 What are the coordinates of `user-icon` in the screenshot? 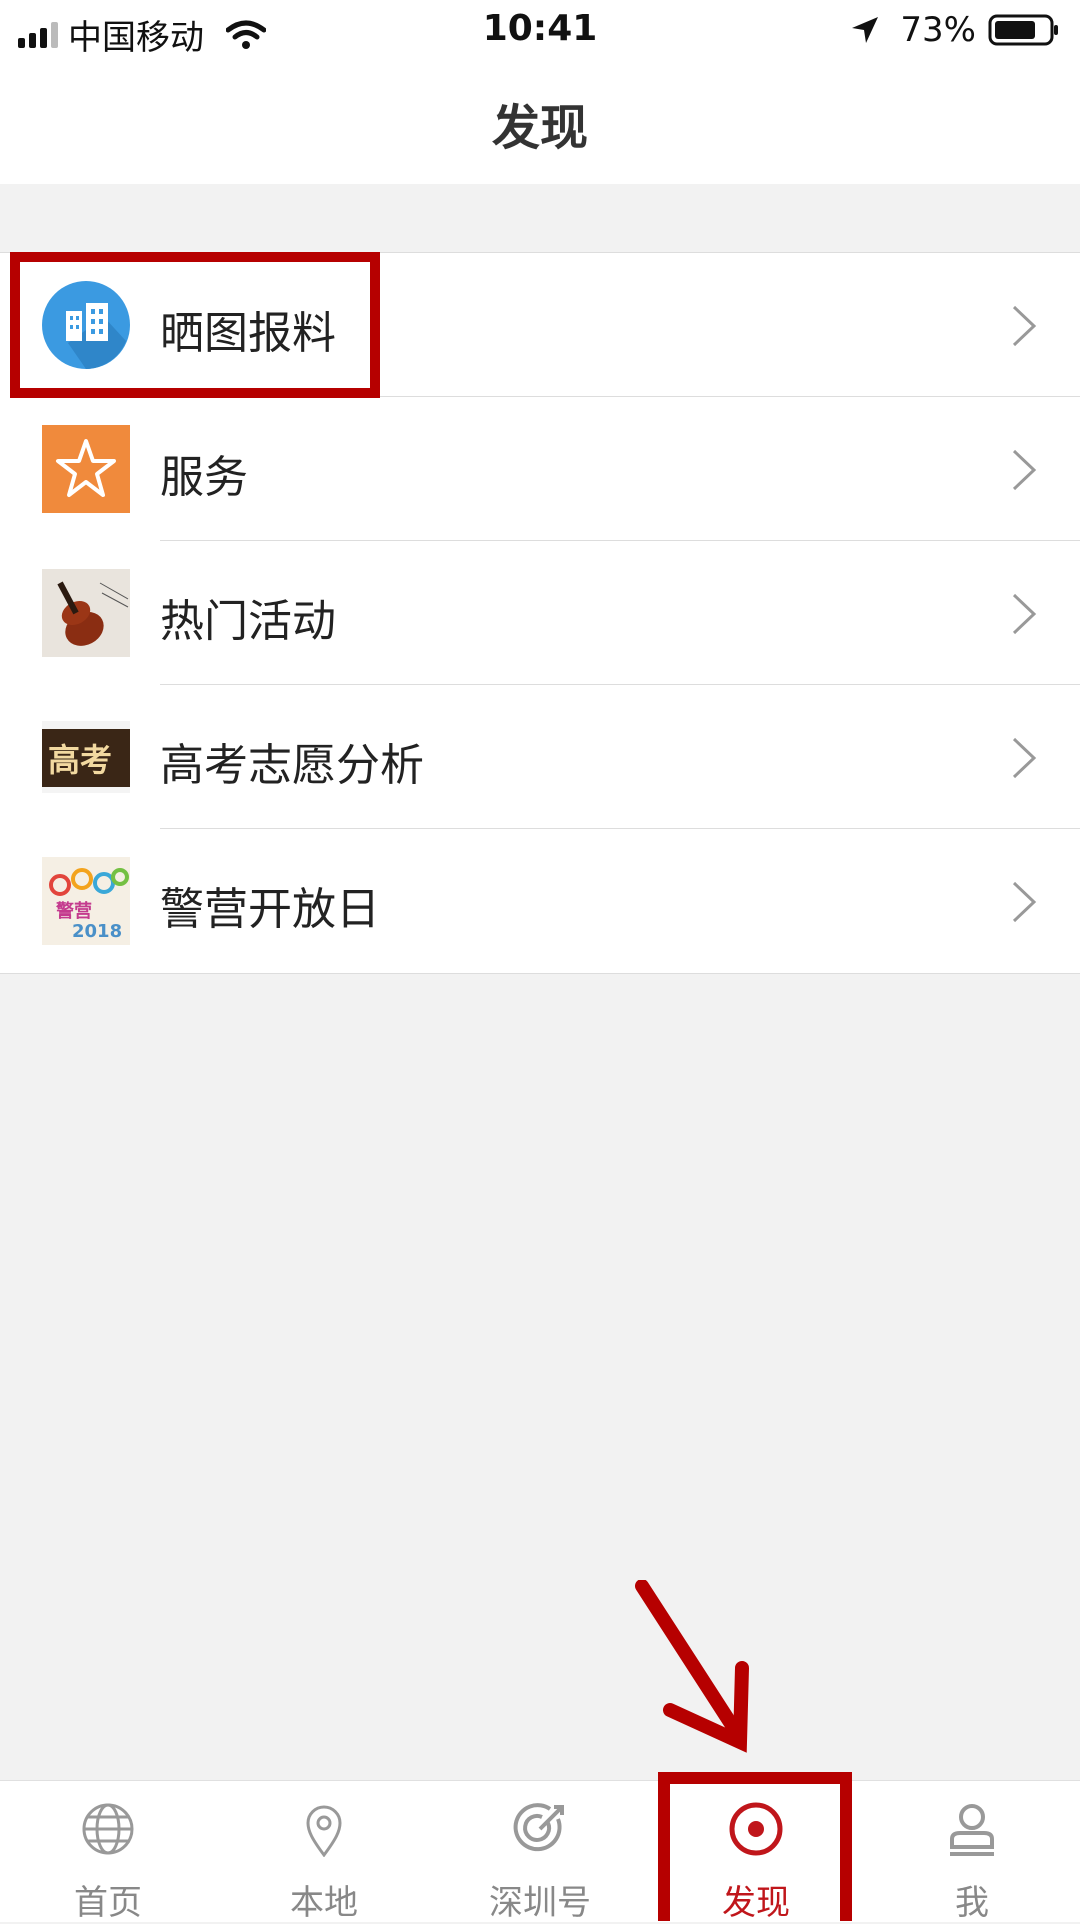 It's located at (972, 1830).